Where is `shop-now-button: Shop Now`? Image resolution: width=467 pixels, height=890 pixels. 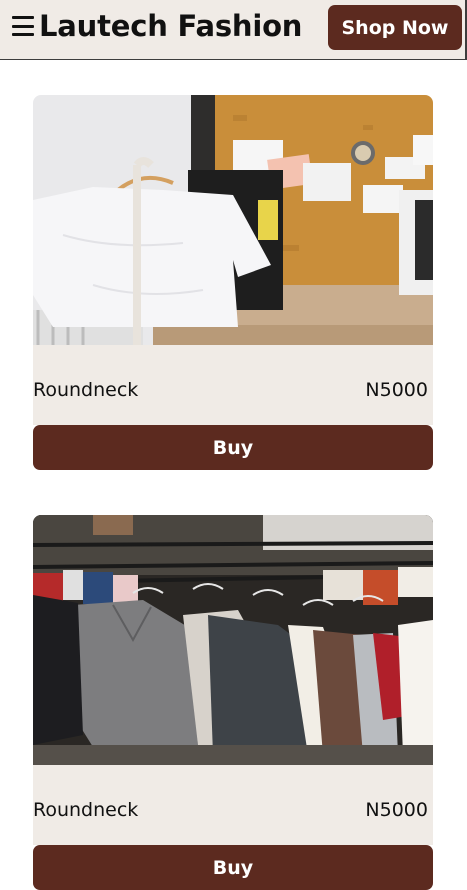 shop-now-button: Shop Now is located at coordinates (395, 27).